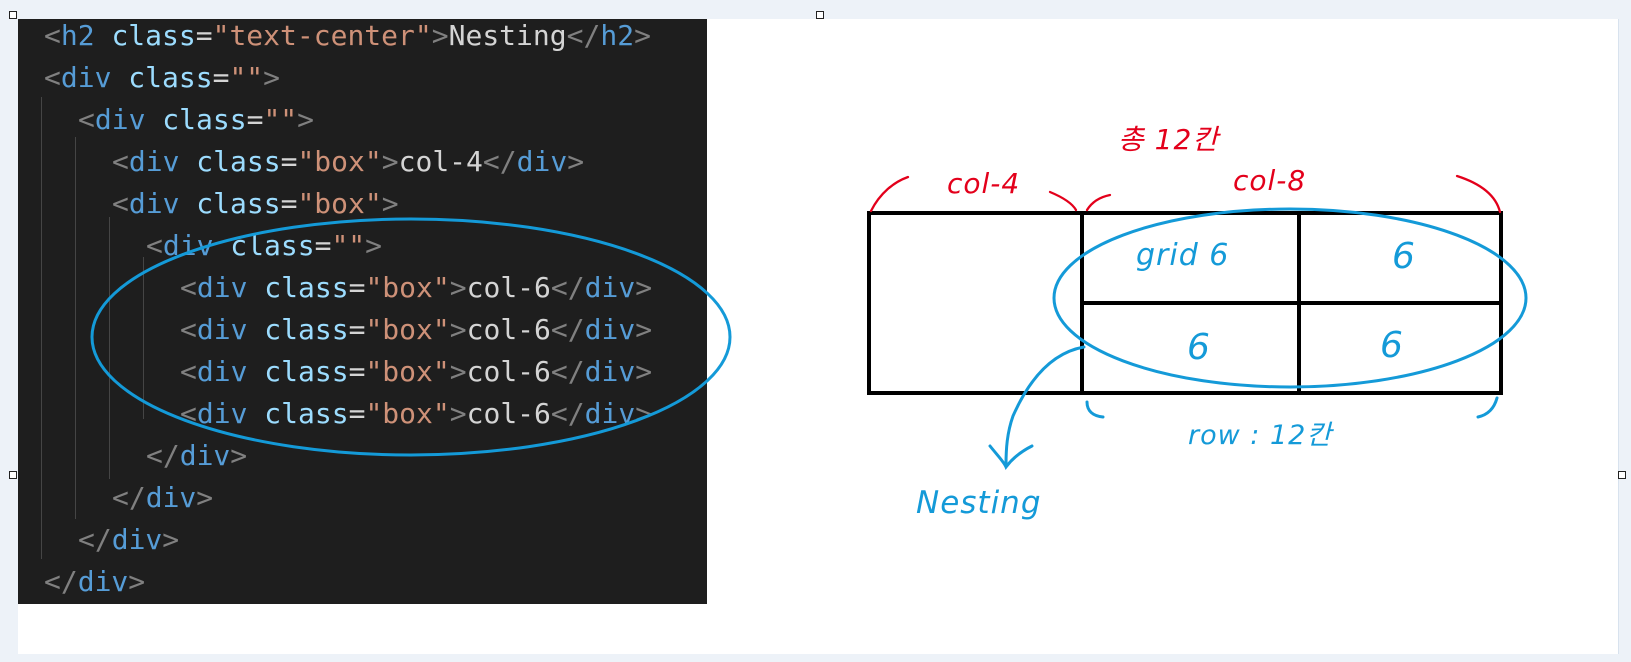 This screenshot has width=1631, height=662. What do you see at coordinates (1404, 256) in the screenshot?
I see `cell-6-top-right: 6` at bounding box center [1404, 256].